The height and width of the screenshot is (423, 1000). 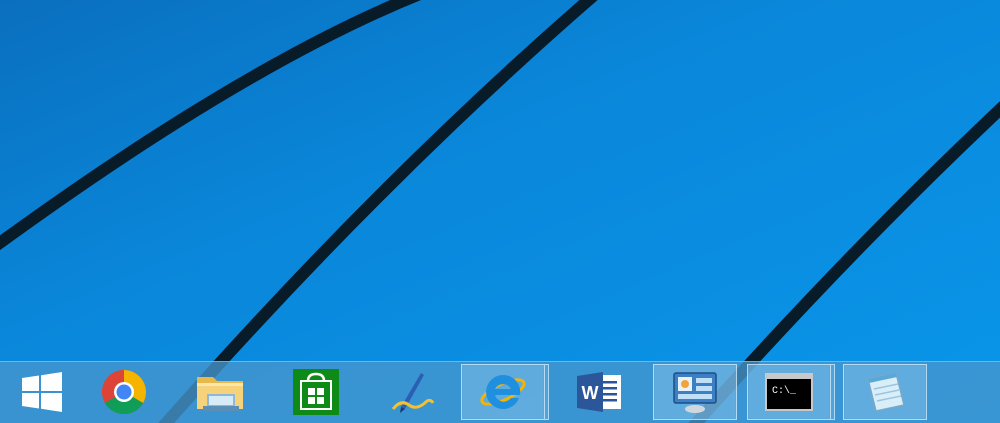 I want to click on notepad-icon, so click(x=886, y=392).